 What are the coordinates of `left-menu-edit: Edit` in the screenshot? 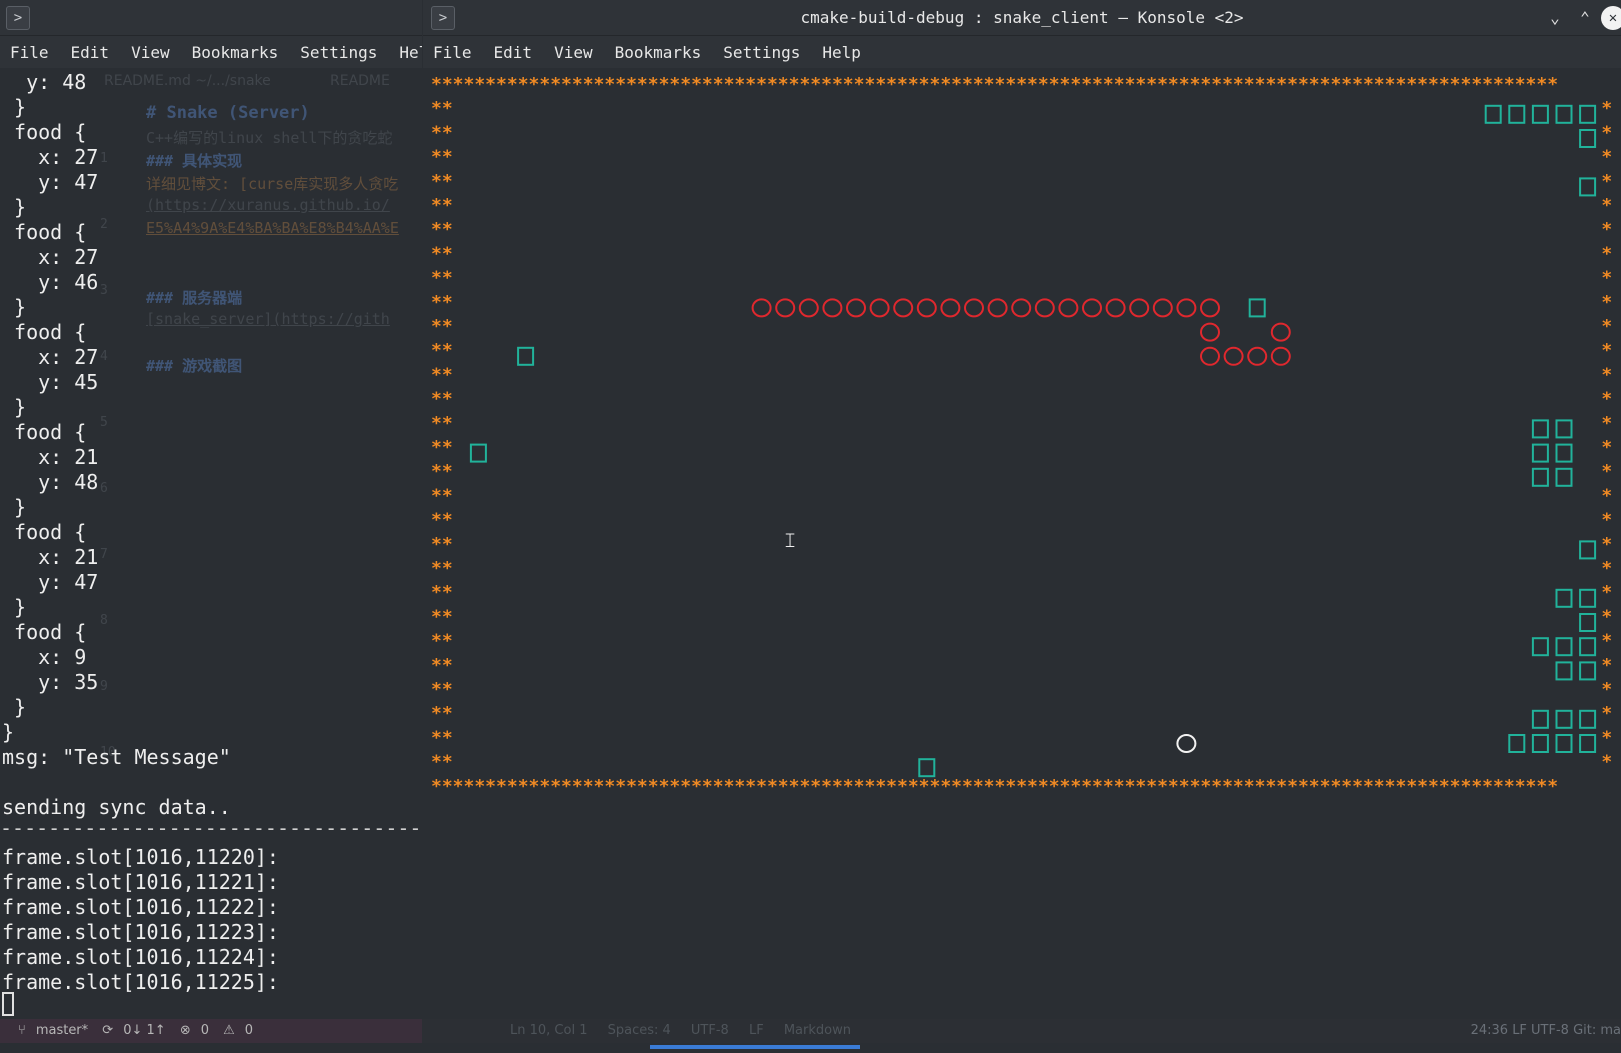 It's located at (90, 52).